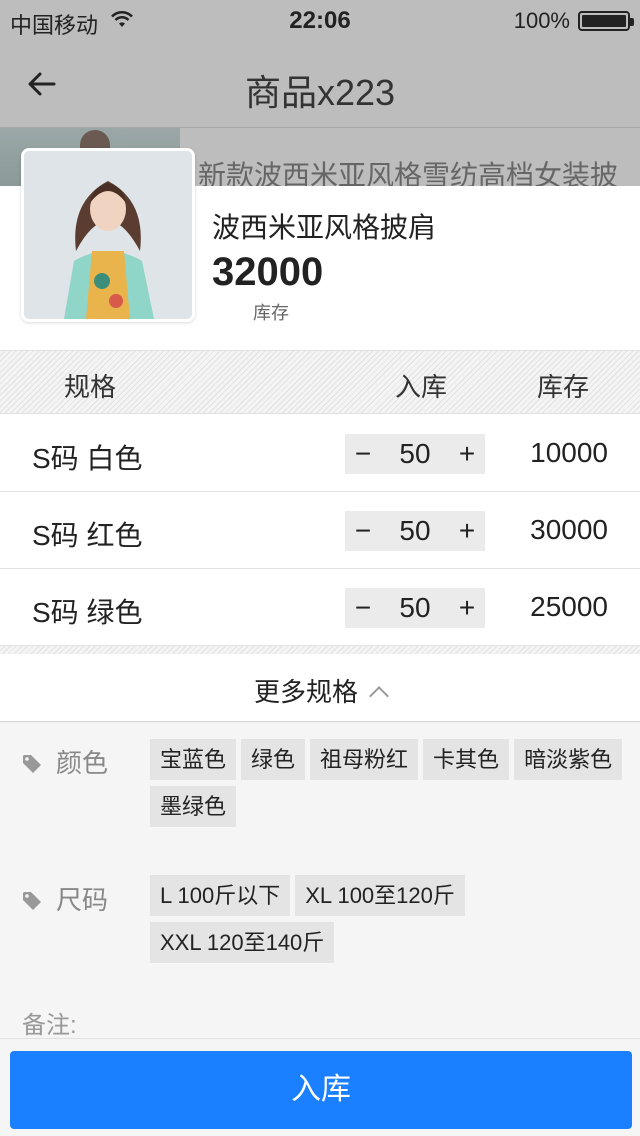  Describe the element at coordinates (87, 535) in the screenshot. I see `row-spec: S码 红色` at that location.